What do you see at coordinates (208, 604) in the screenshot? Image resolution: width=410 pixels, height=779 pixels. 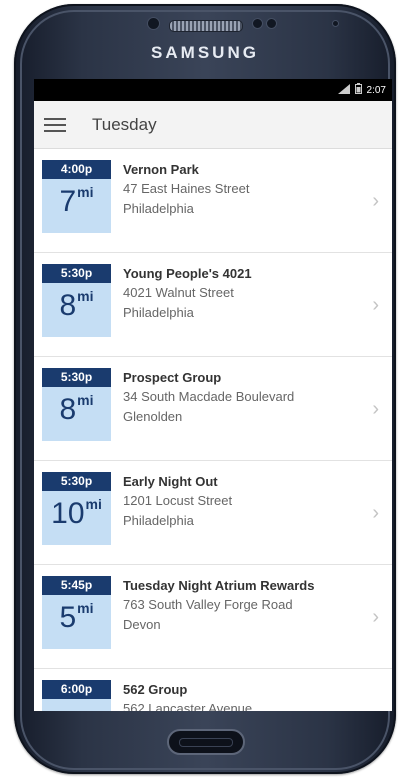 I see `meeting-address: 763 South Valley Forge Road` at bounding box center [208, 604].